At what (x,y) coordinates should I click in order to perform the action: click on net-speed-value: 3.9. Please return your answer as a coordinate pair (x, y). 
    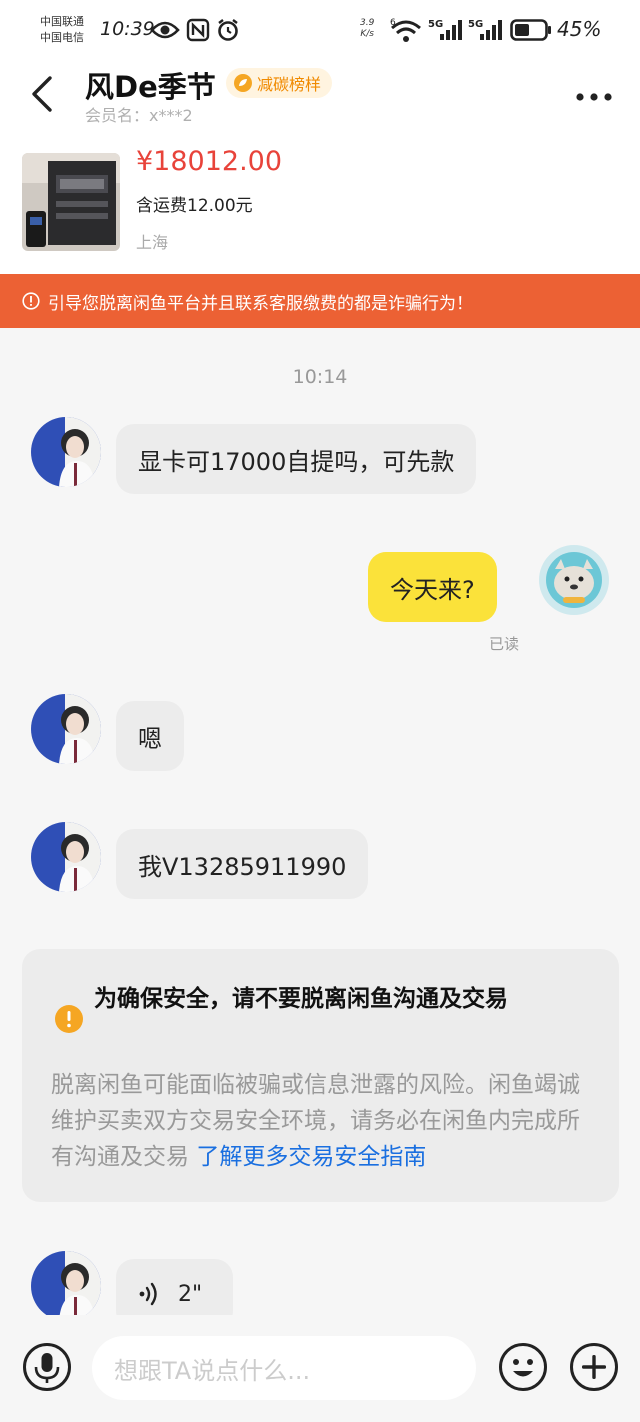
    Looking at the image, I should click on (367, 23).